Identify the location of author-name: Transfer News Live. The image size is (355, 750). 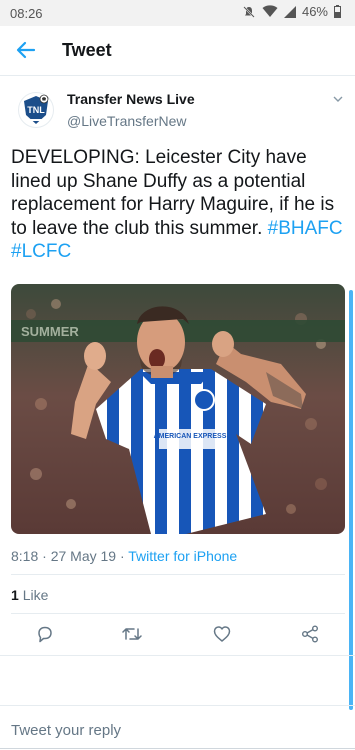
(131, 99).